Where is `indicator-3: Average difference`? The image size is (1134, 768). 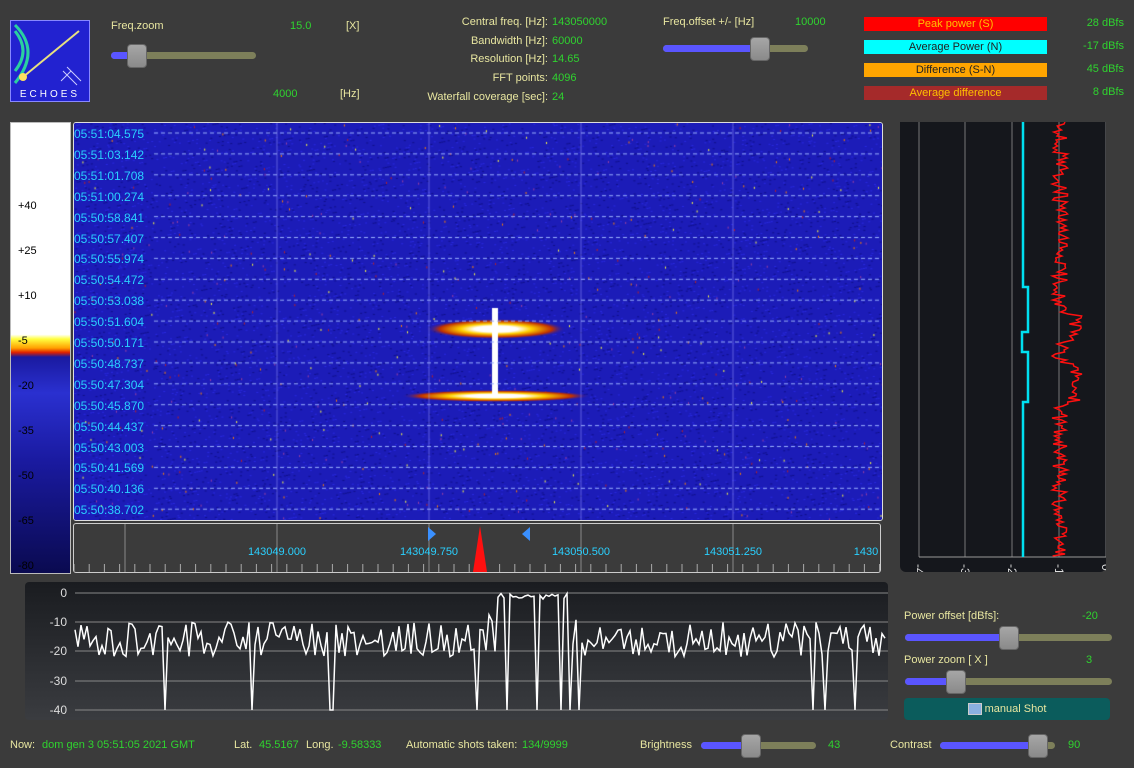 indicator-3: Average difference is located at coordinates (955, 93).